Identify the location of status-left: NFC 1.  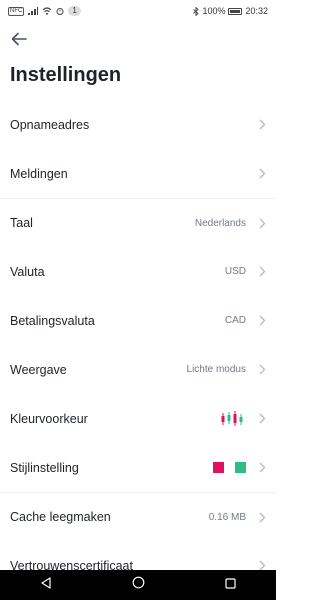
(44, 11).